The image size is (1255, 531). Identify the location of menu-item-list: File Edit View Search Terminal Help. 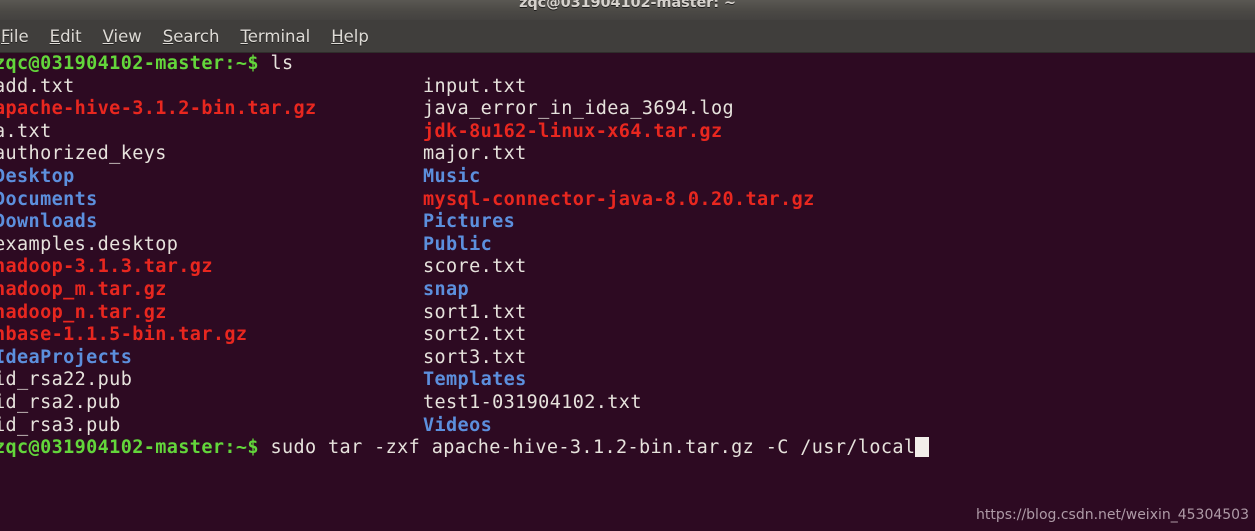
(194, 36).